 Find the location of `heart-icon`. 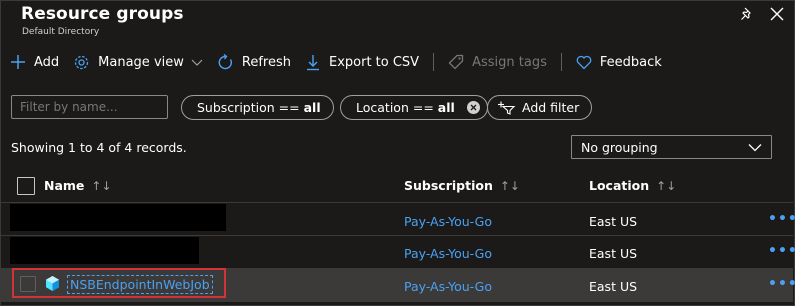

heart-icon is located at coordinates (584, 62).